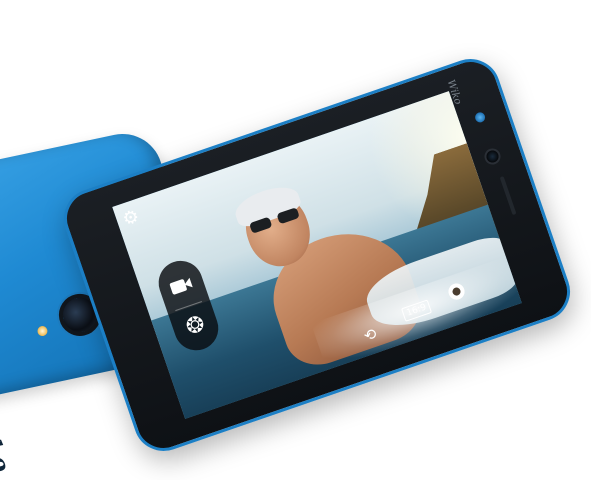 The image size is (591, 480). Describe the element at coordinates (181, 285) in the screenshot. I see `video-camera-icon` at that location.